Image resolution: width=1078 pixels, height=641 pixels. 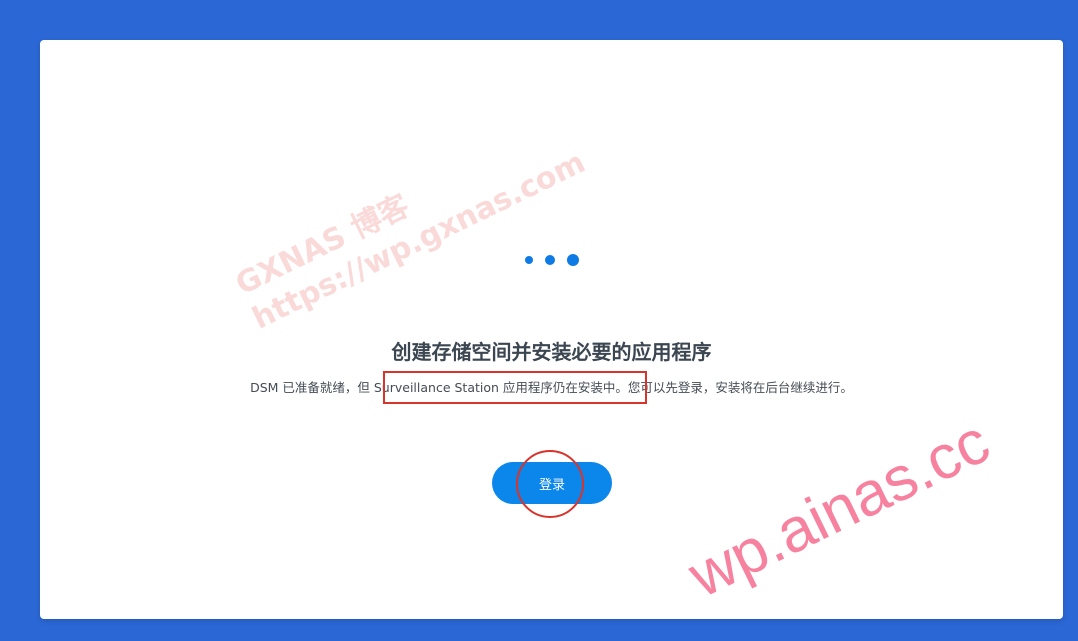 I want to click on page-title: 创建存储空间并安装必要的应用程序, so click(x=551, y=352).